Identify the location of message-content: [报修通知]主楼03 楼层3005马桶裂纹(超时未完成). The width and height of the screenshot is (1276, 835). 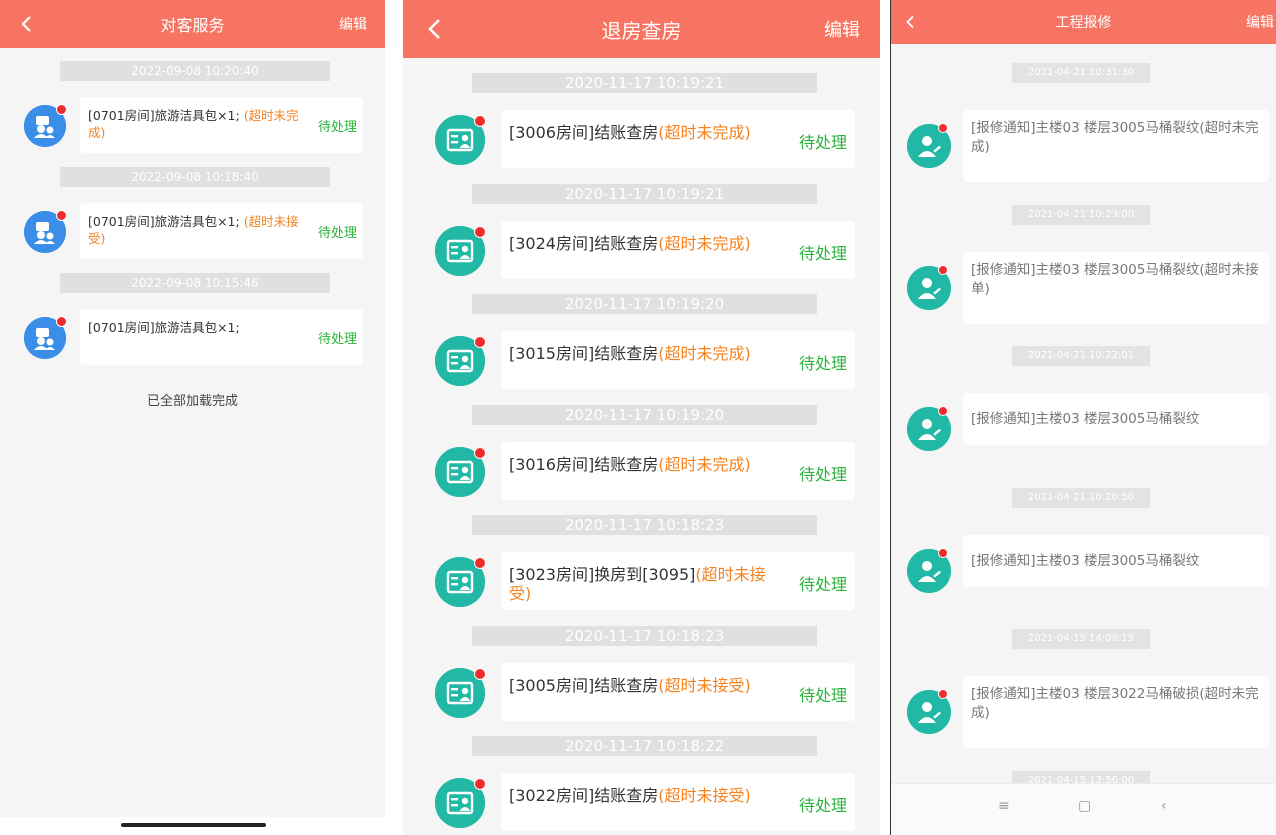
(1115, 137).